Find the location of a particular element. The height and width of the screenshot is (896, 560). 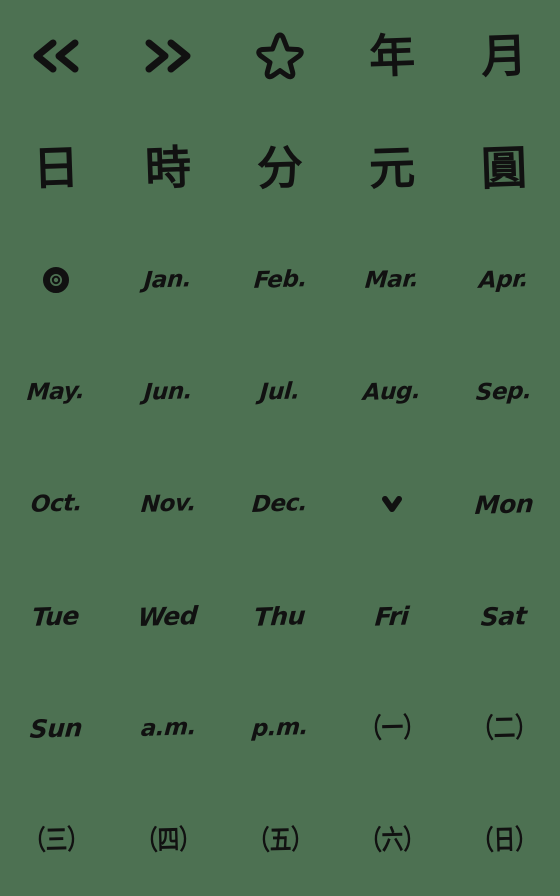

weekday-sun-label: Sun is located at coordinates (56, 728).